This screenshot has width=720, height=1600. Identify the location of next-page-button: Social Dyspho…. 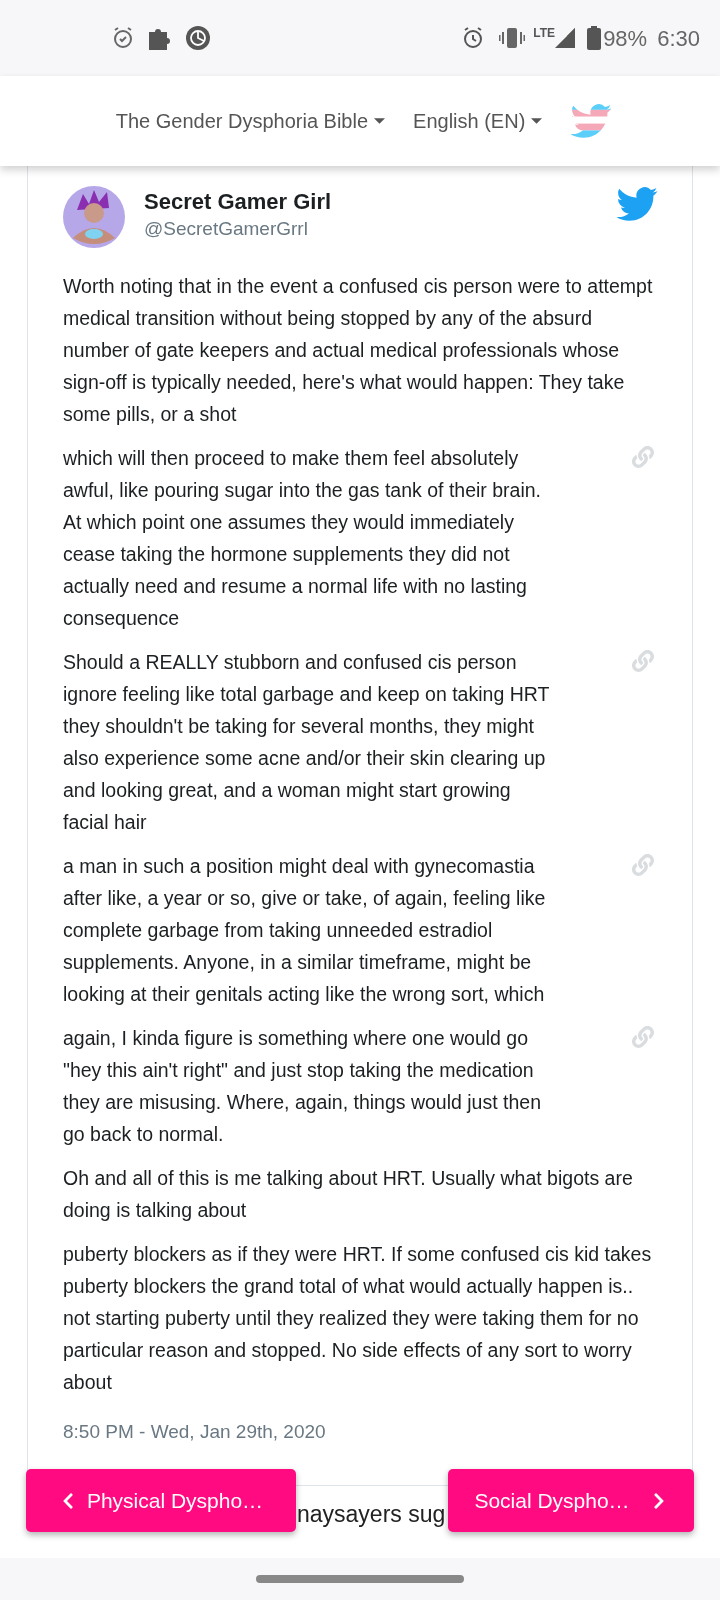
(571, 1500).